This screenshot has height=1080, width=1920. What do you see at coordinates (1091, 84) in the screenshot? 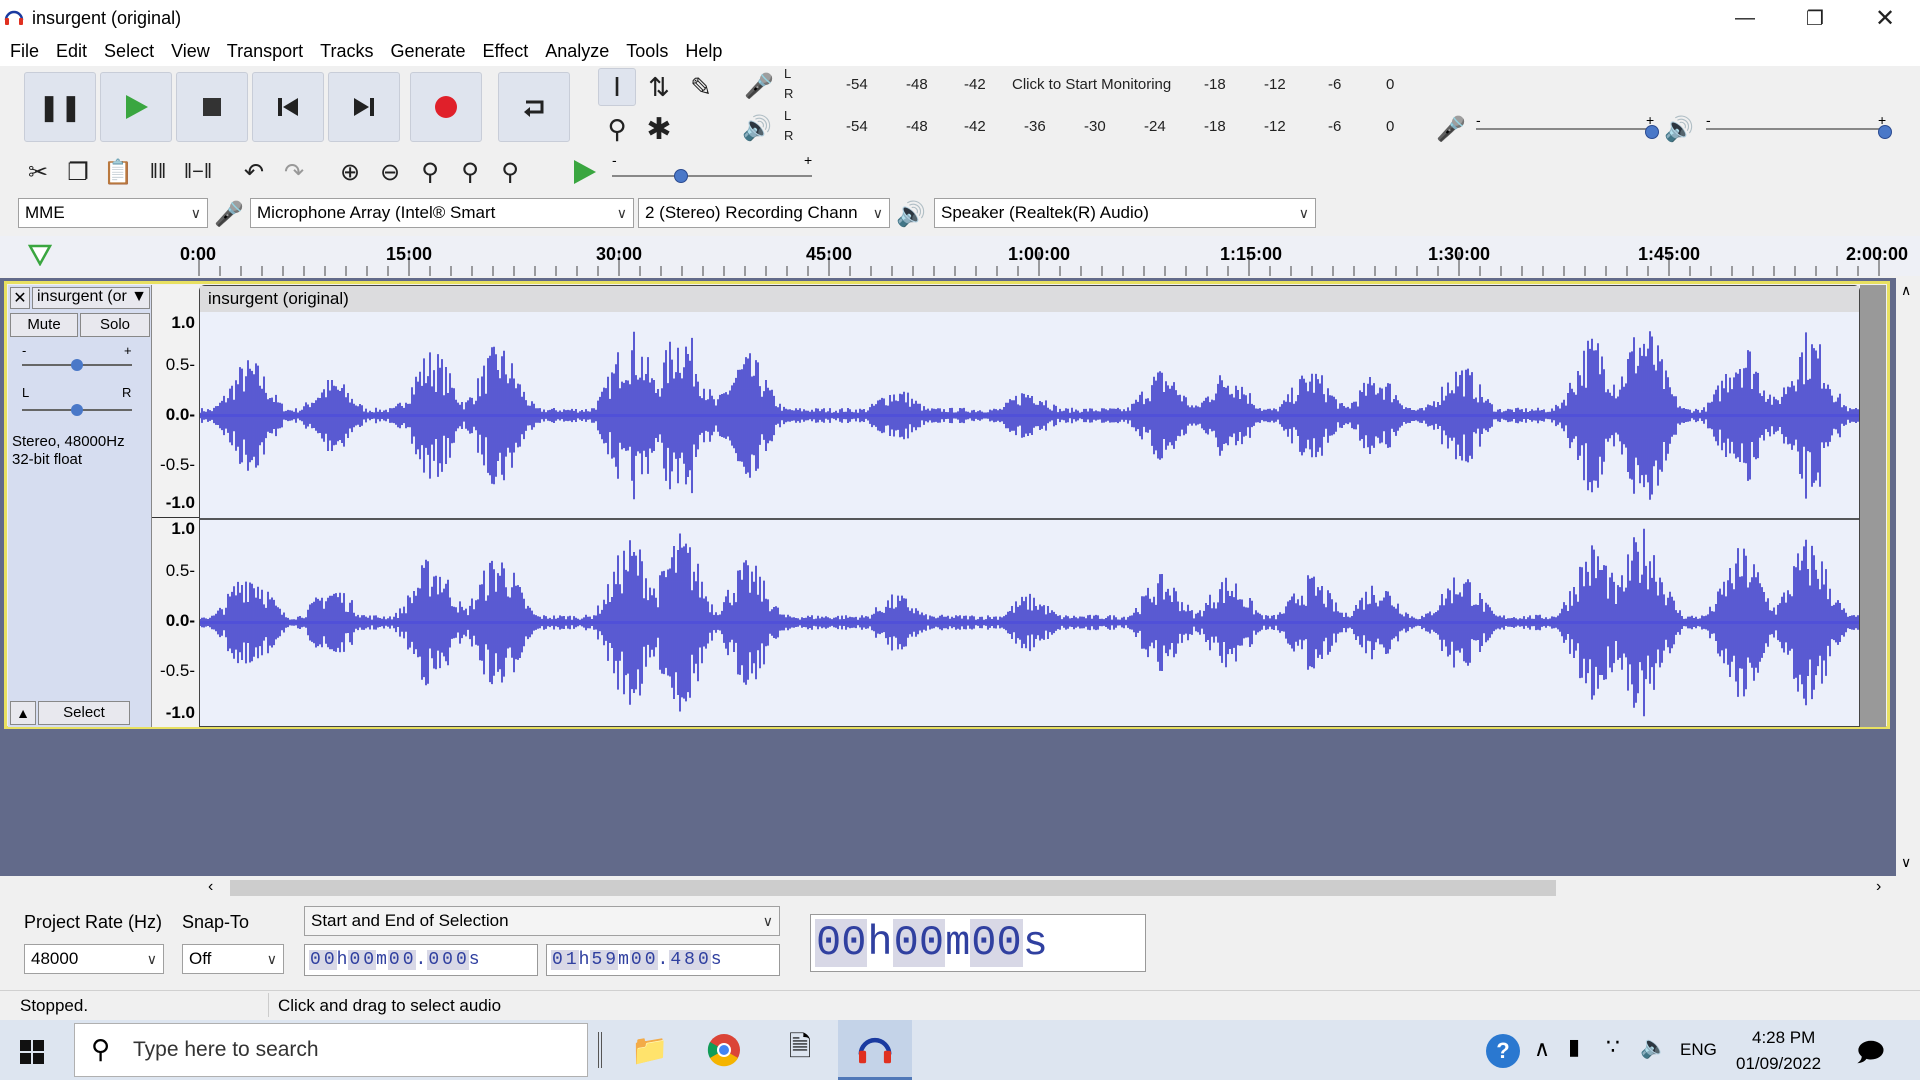
I see `monitor-label: Click to Start Monitoring` at bounding box center [1091, 84].